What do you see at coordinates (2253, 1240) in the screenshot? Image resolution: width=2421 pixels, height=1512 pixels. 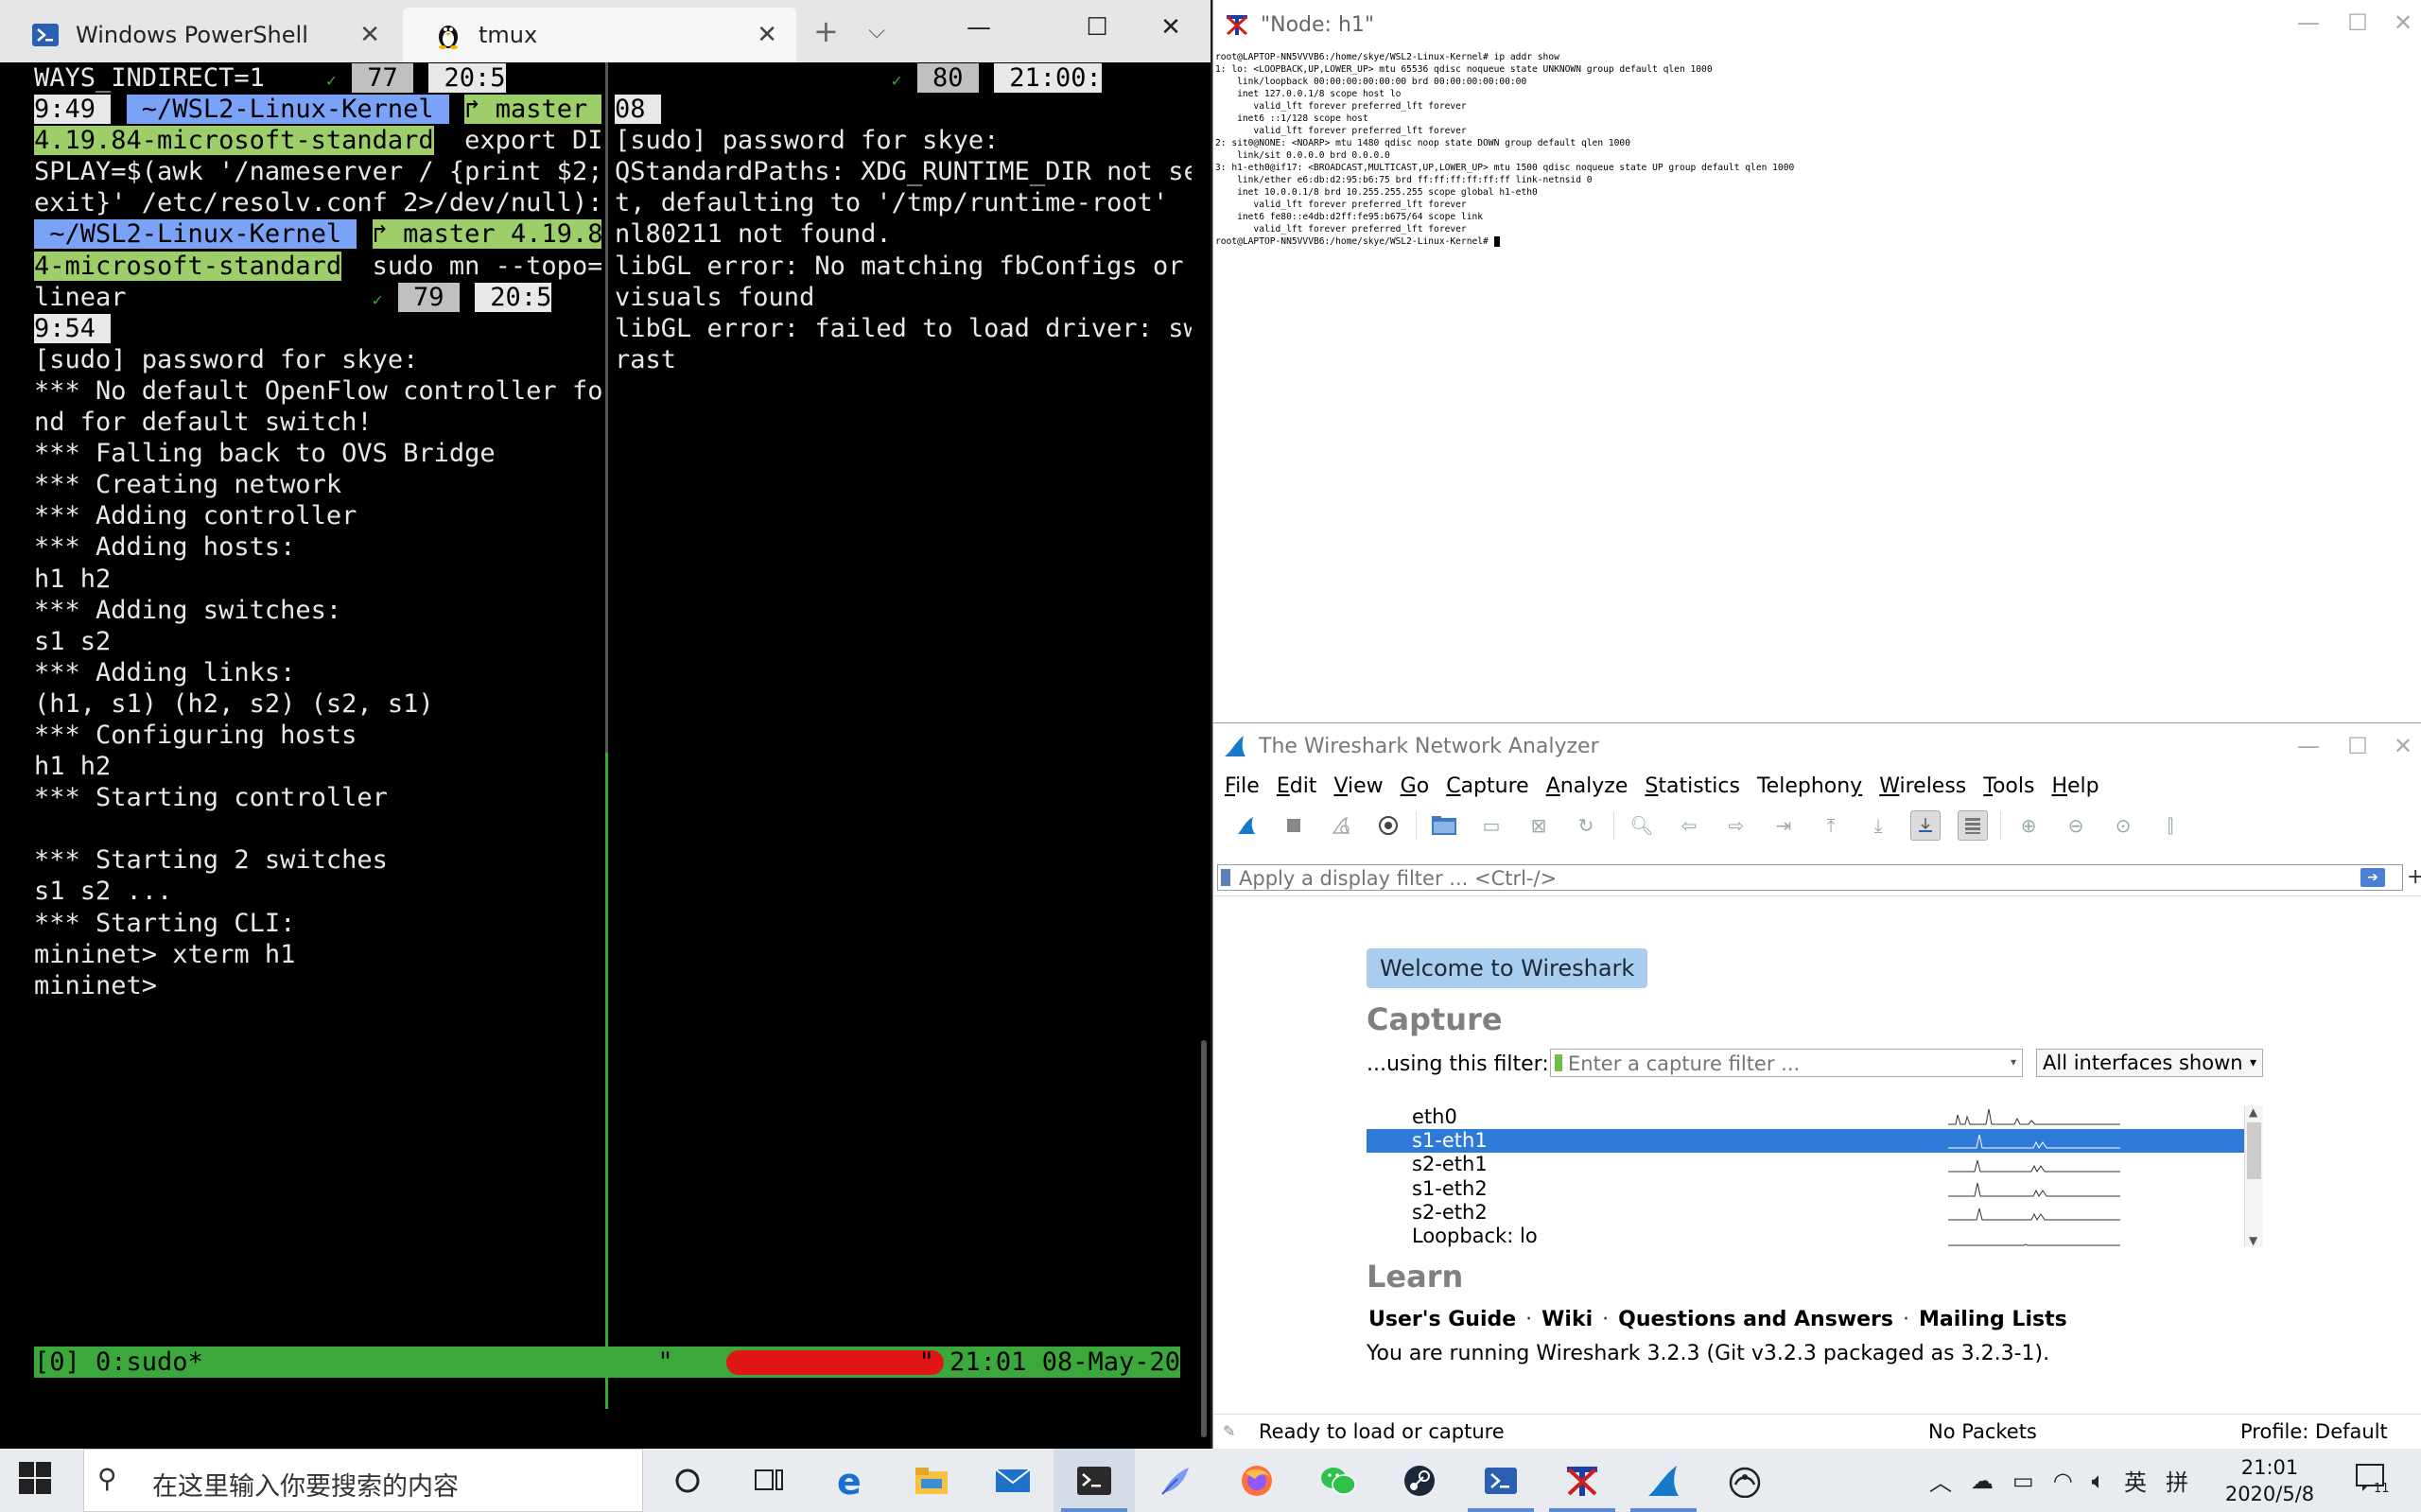 I see `scroll-down-icon: ▼` at bounding box center [2253, 1240].